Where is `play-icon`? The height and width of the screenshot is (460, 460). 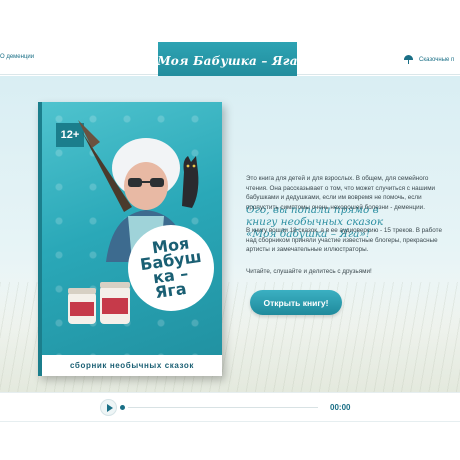 play-icon is located at coordinates (108, 407).